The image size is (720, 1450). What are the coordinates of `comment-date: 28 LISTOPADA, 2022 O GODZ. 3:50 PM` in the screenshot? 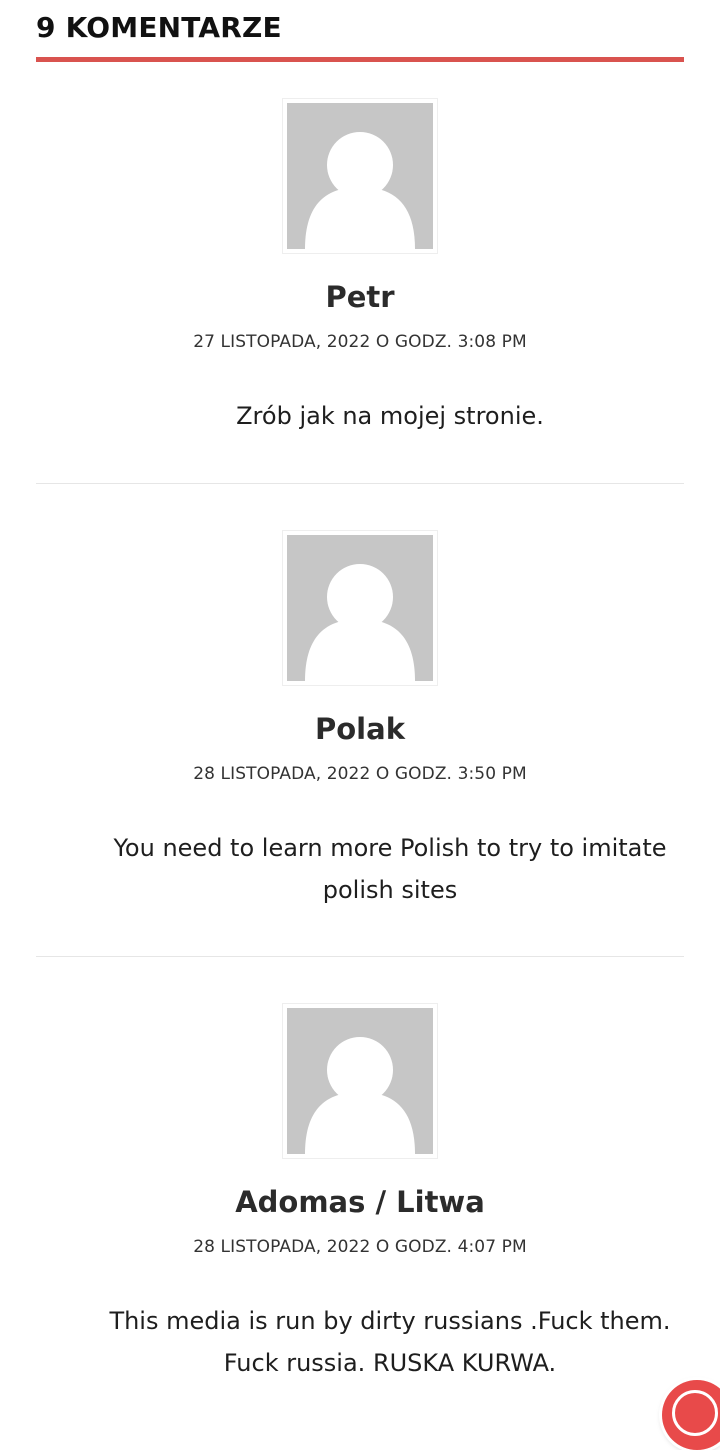 It's located at (360, 774).